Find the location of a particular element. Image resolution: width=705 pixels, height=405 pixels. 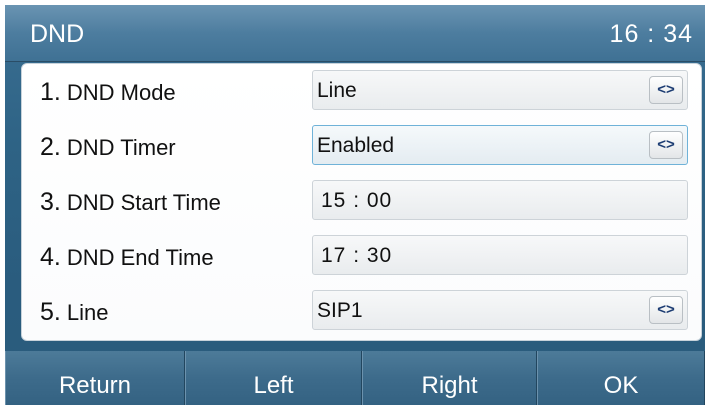

title-bar: DND 16 : 34 is located at coordinates (355, 33).